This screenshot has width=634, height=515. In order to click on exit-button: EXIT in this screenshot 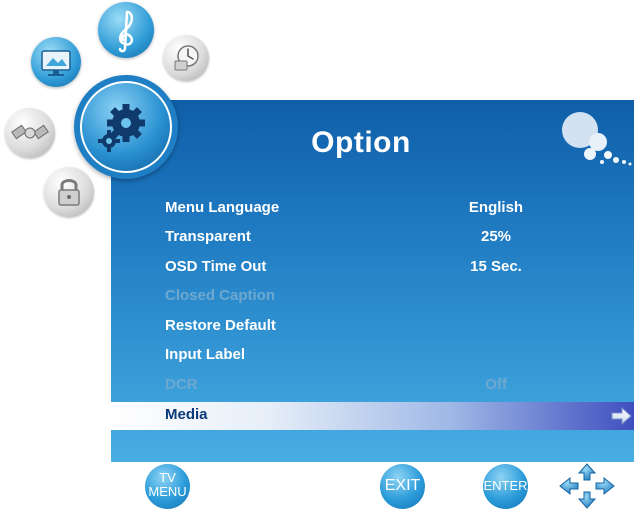, I will do `click(402, 486)`.